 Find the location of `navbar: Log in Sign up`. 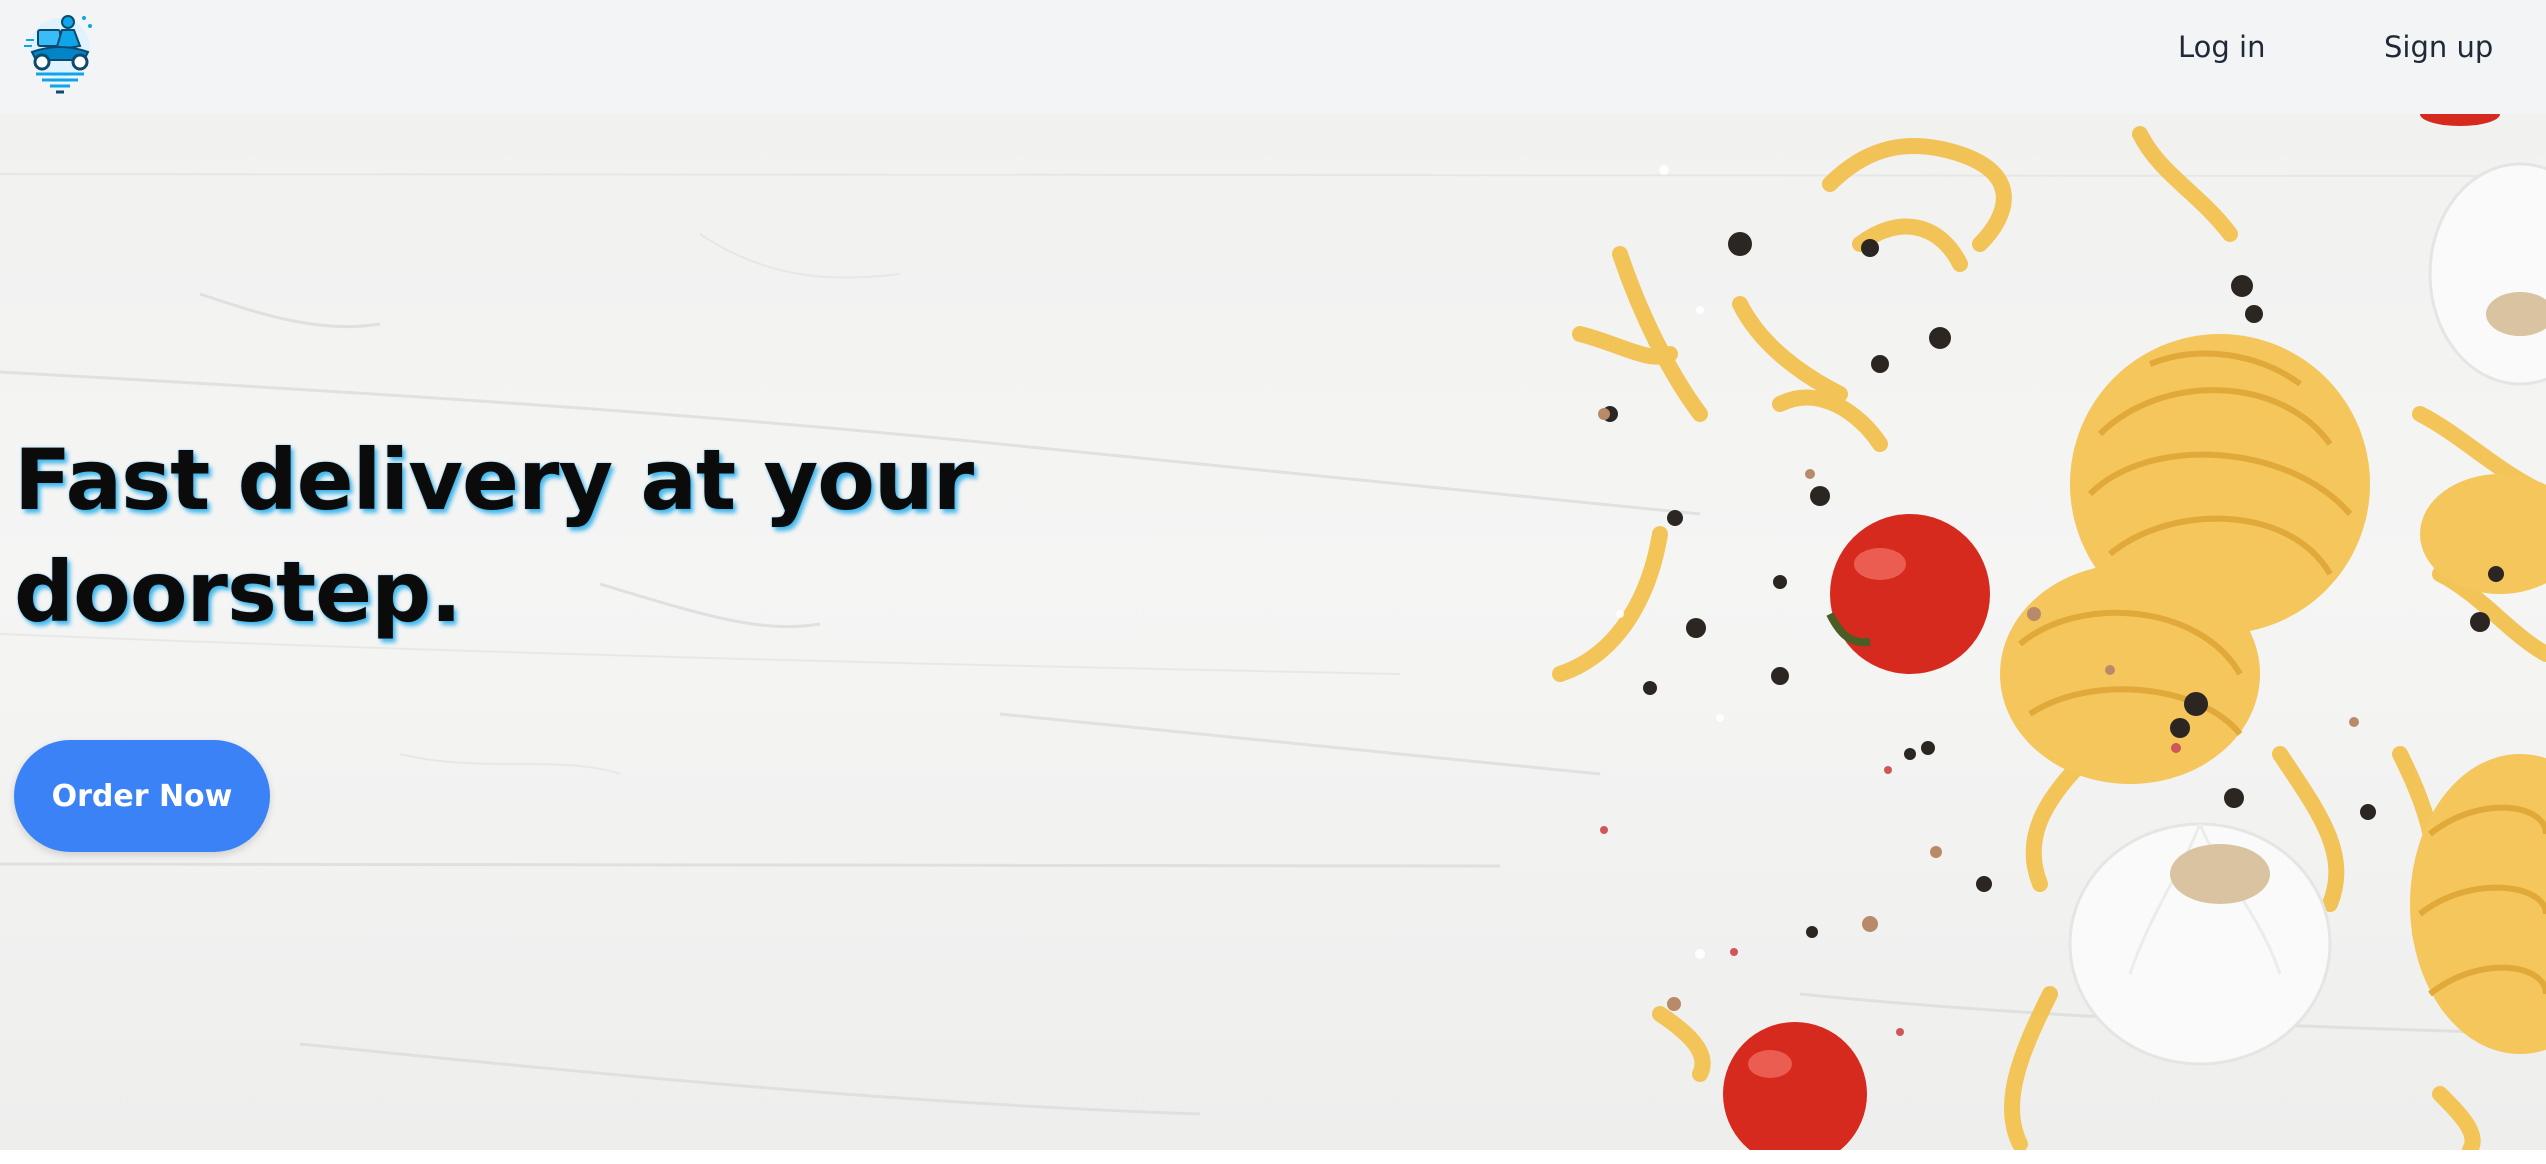

navbar: Log in Sign up is located at coordinates (1273, 57).